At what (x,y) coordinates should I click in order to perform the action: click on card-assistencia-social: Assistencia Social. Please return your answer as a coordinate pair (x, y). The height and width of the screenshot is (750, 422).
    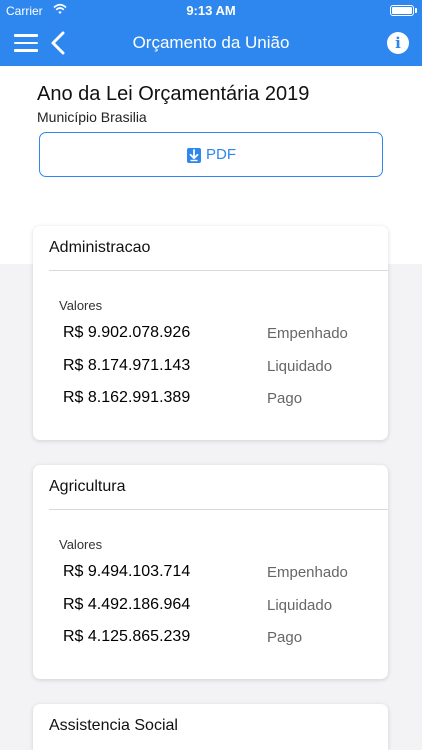
    Looking at the image, I should click on (210, 727).